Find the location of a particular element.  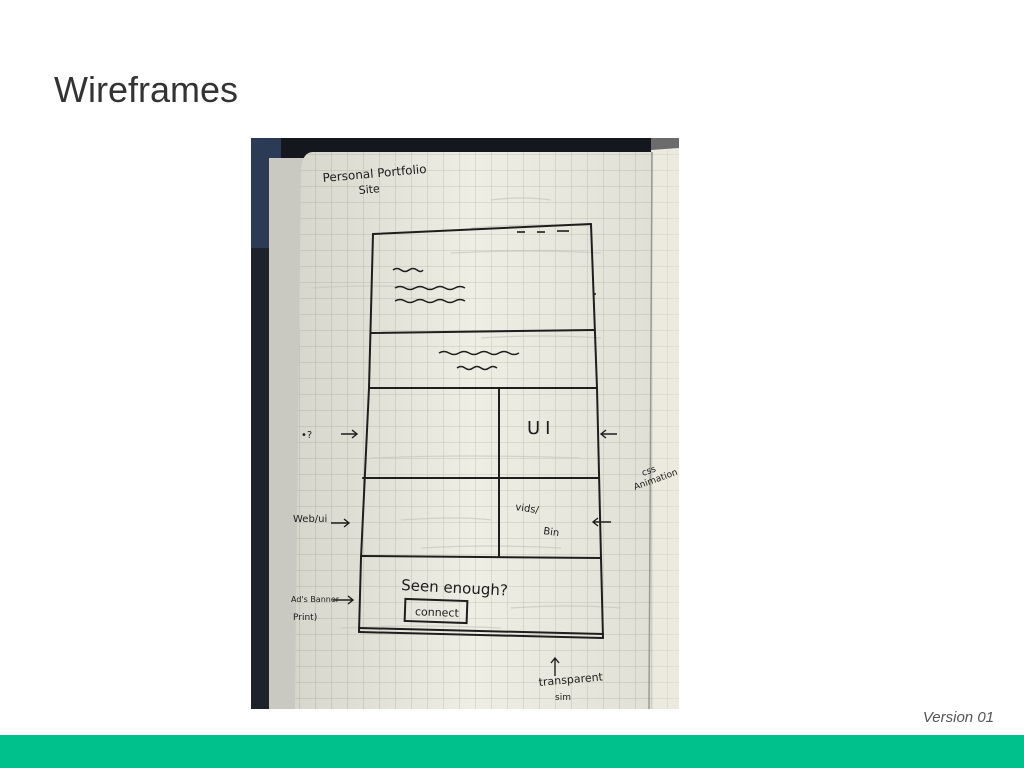

sketch-note-print: Print) is located at coordinates (305, 618).